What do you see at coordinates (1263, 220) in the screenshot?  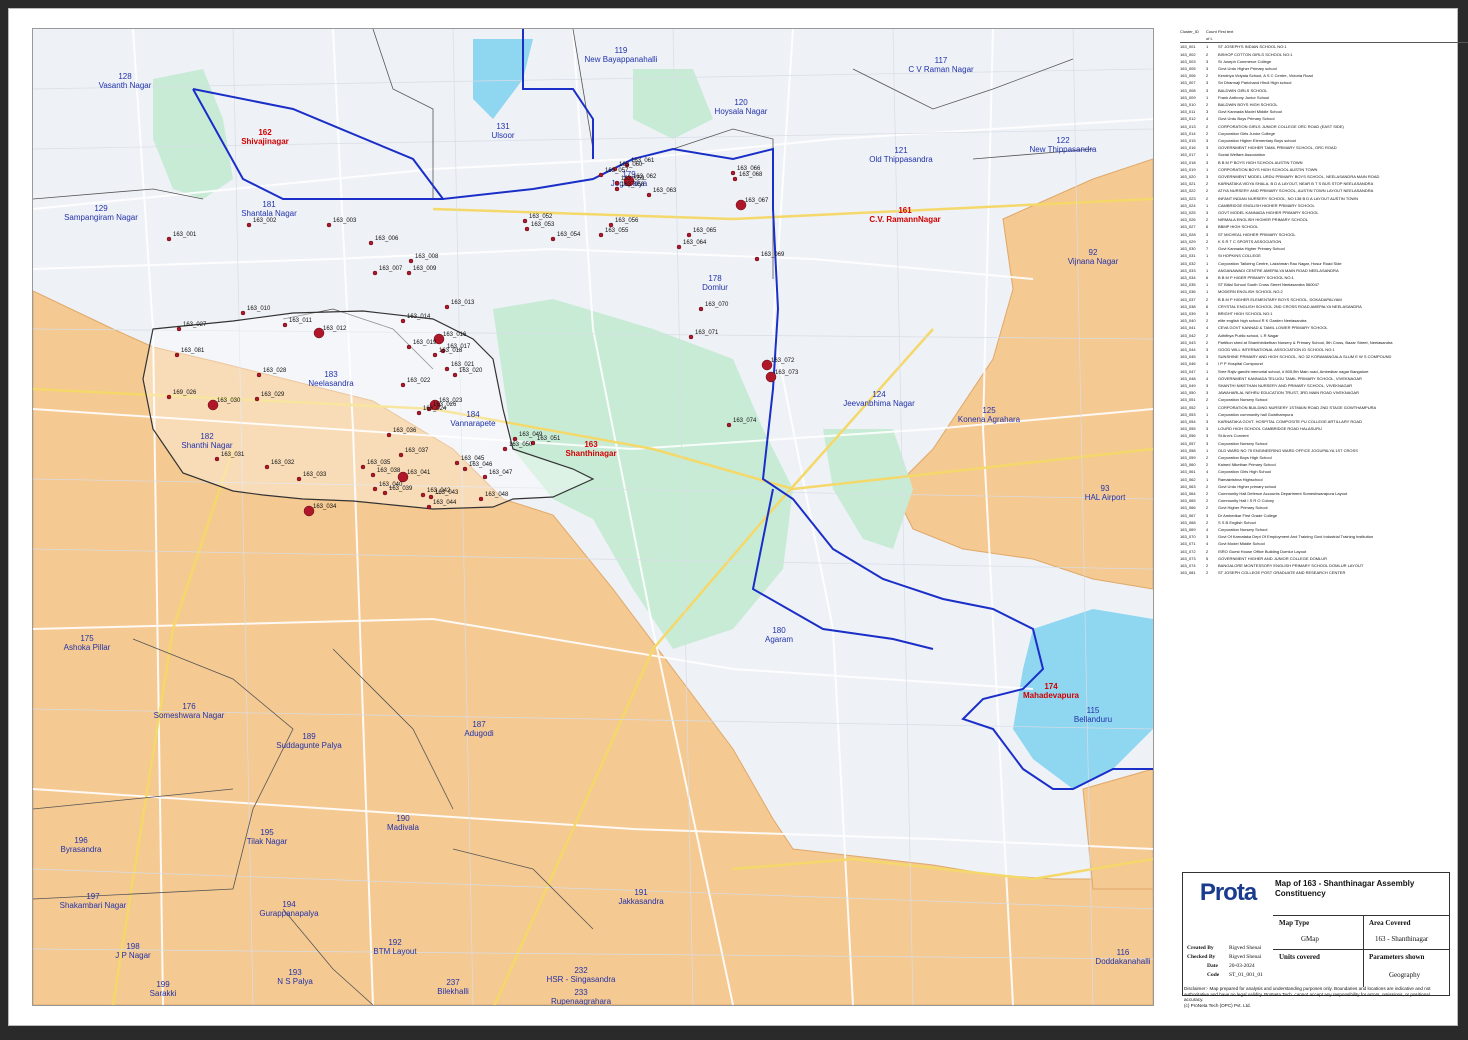 I see `legend-first-text: NIRMALA ENGLISH HIGHER PRIMARY SCHOOL` at bounding box center [1263, 220].